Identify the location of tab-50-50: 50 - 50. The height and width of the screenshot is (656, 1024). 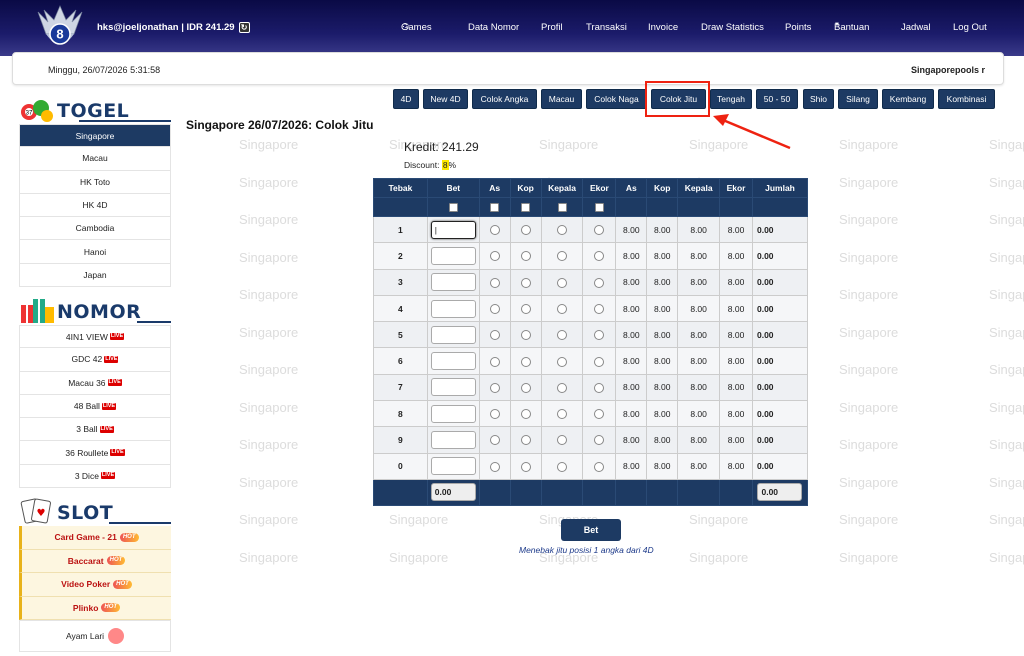
(777, 99).